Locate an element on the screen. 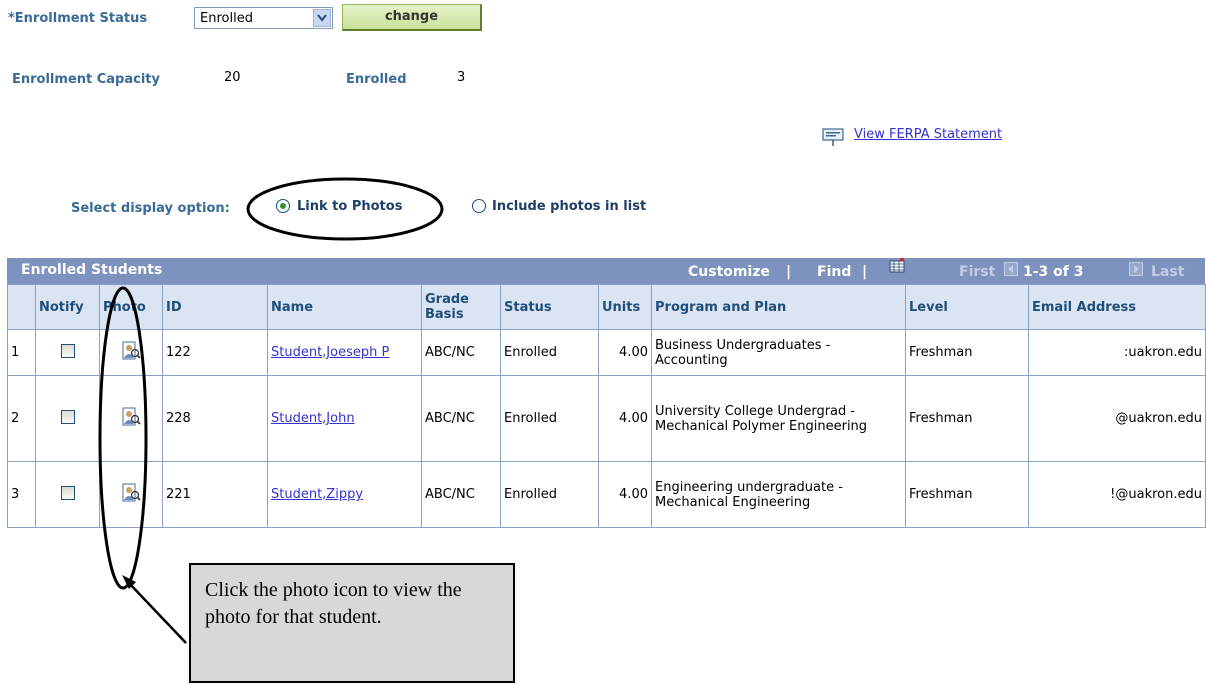 Image resolution: width=1206 pixels, height=687 pixels. program-cell: Business Undergraduates - Accounting is located at coordinates (778, 352).